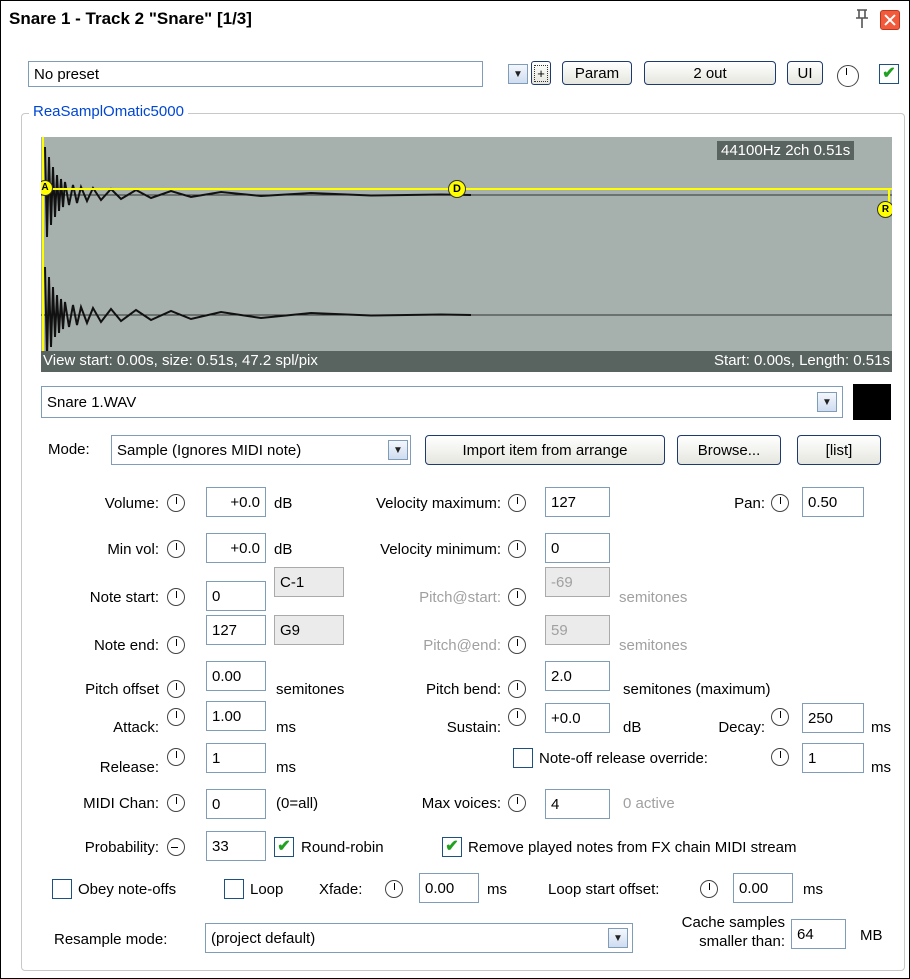 This screenshot has height=979, width=910. What do you see at coordinates (555, 548) in the screenshot?
I see `velocity-min-value: 0` at bounding box center [555, 548].